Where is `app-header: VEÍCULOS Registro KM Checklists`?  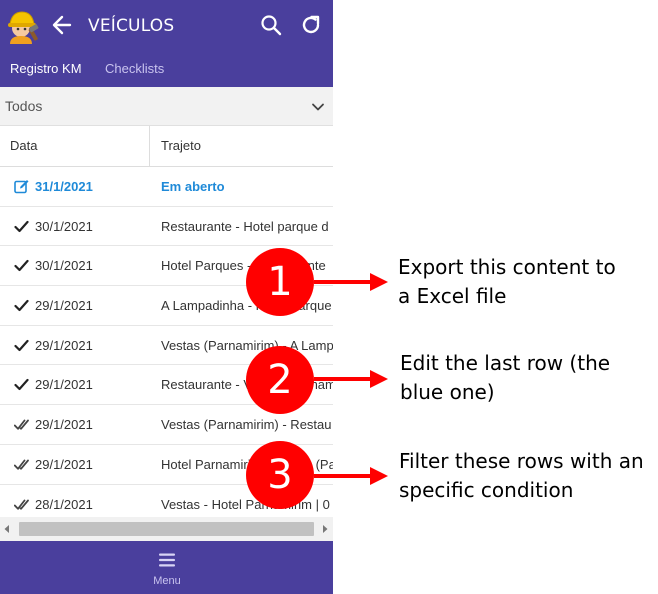
app-header: VEÍCULOS Registro KM Checklists is located at coordinates (166, 43).